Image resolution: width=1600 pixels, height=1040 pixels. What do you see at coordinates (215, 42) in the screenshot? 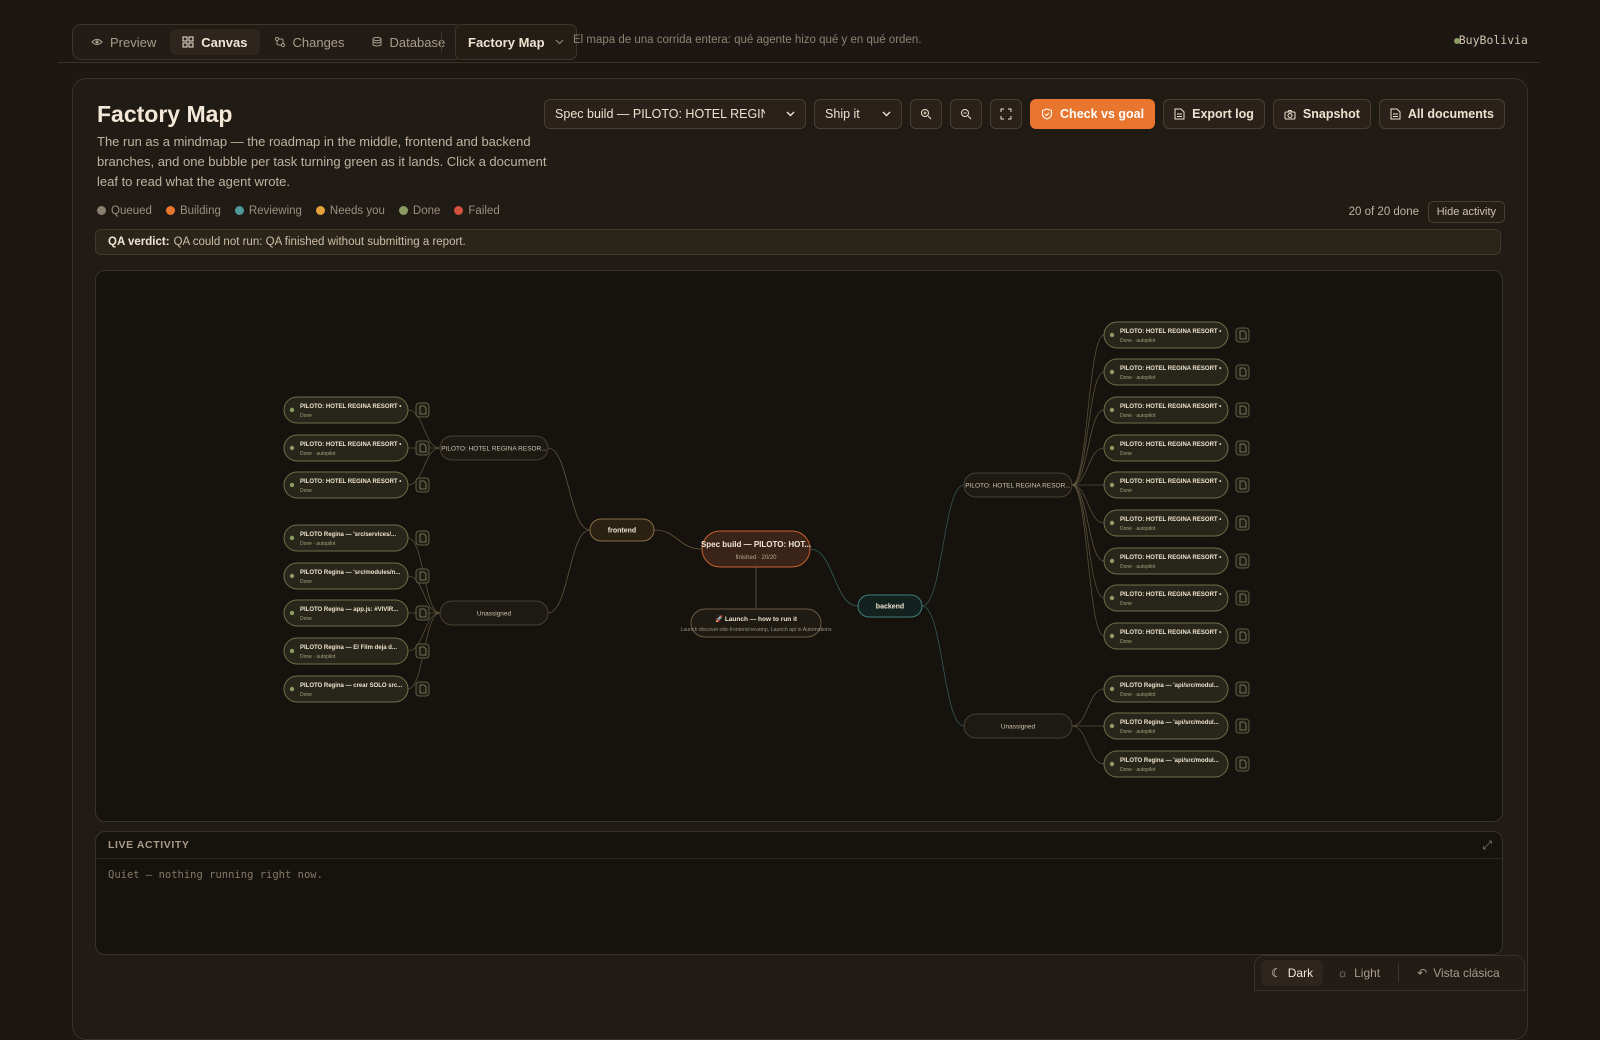
I see `tab-canvas: Canvas` at bounding box center [215, 42].